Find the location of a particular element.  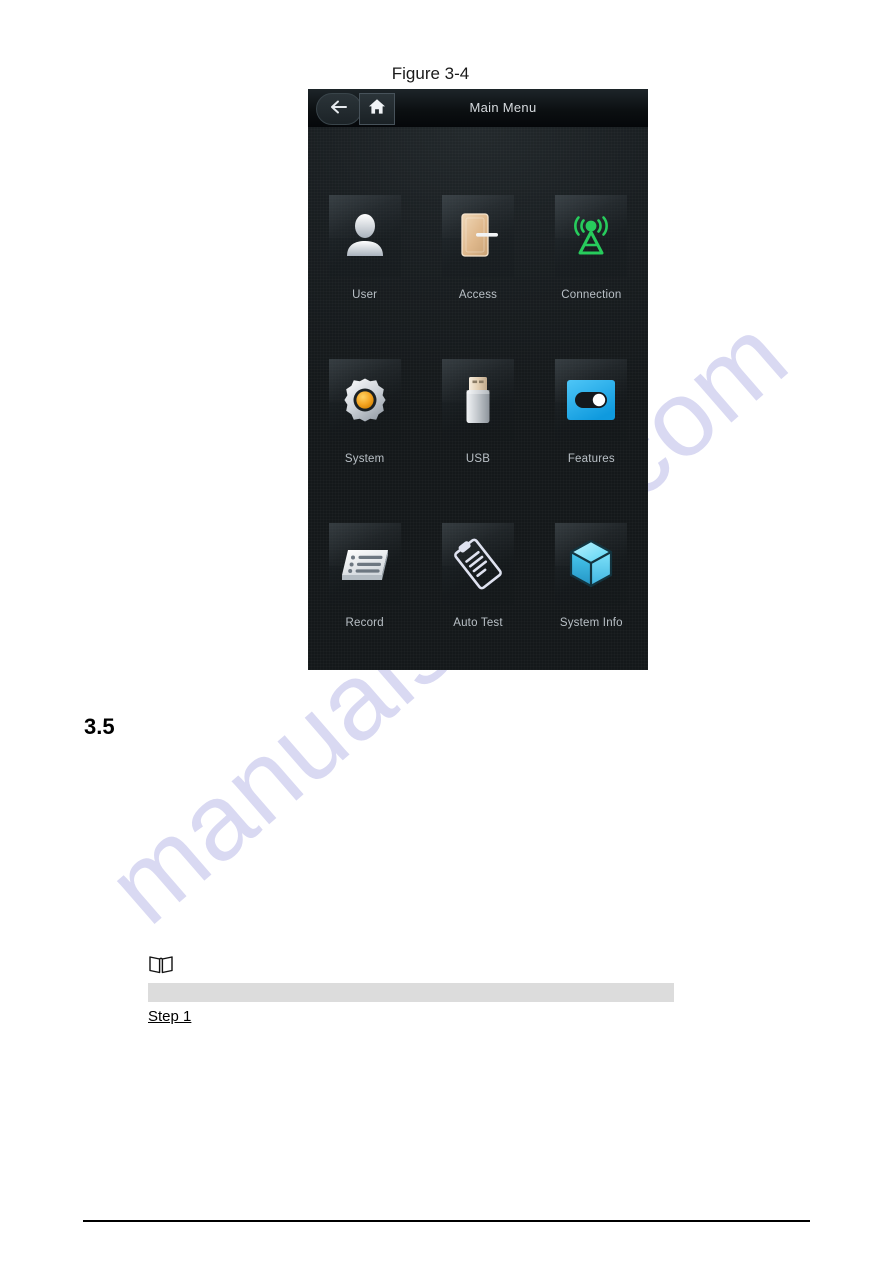

menu-item-system: System is located at coordinates (364, 441).